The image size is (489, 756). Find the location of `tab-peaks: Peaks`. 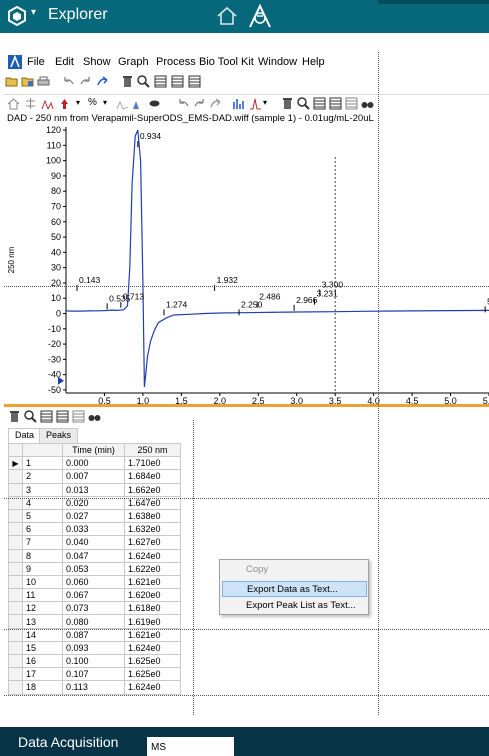

tab-peaks: Peaks is located at coordinates (59, 435).